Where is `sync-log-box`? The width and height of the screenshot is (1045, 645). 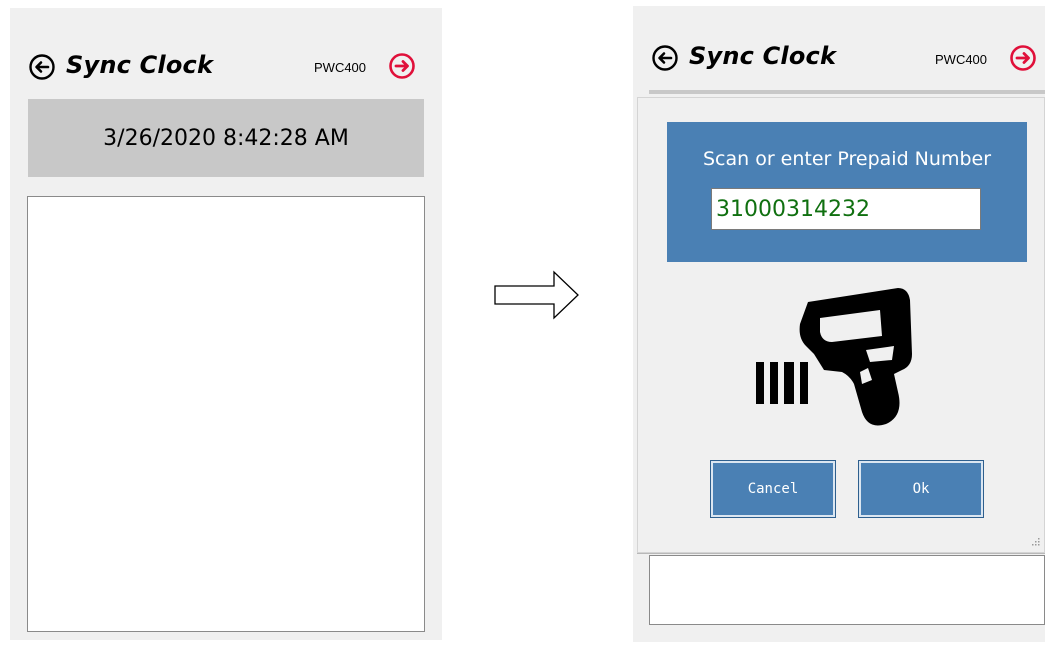 sync-log-box is located at coordinates (847, 590).